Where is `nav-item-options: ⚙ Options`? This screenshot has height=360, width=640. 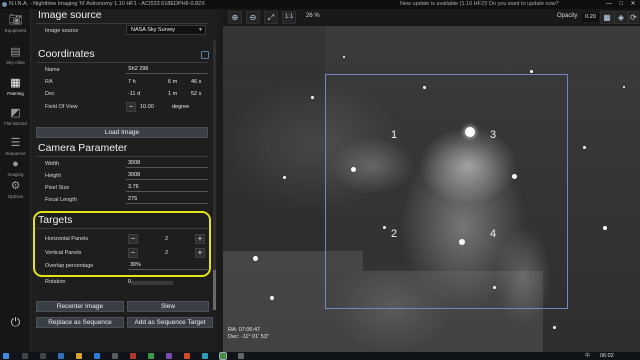
nav-item-options: ⚙ Options is located at coordinates (15, 191).